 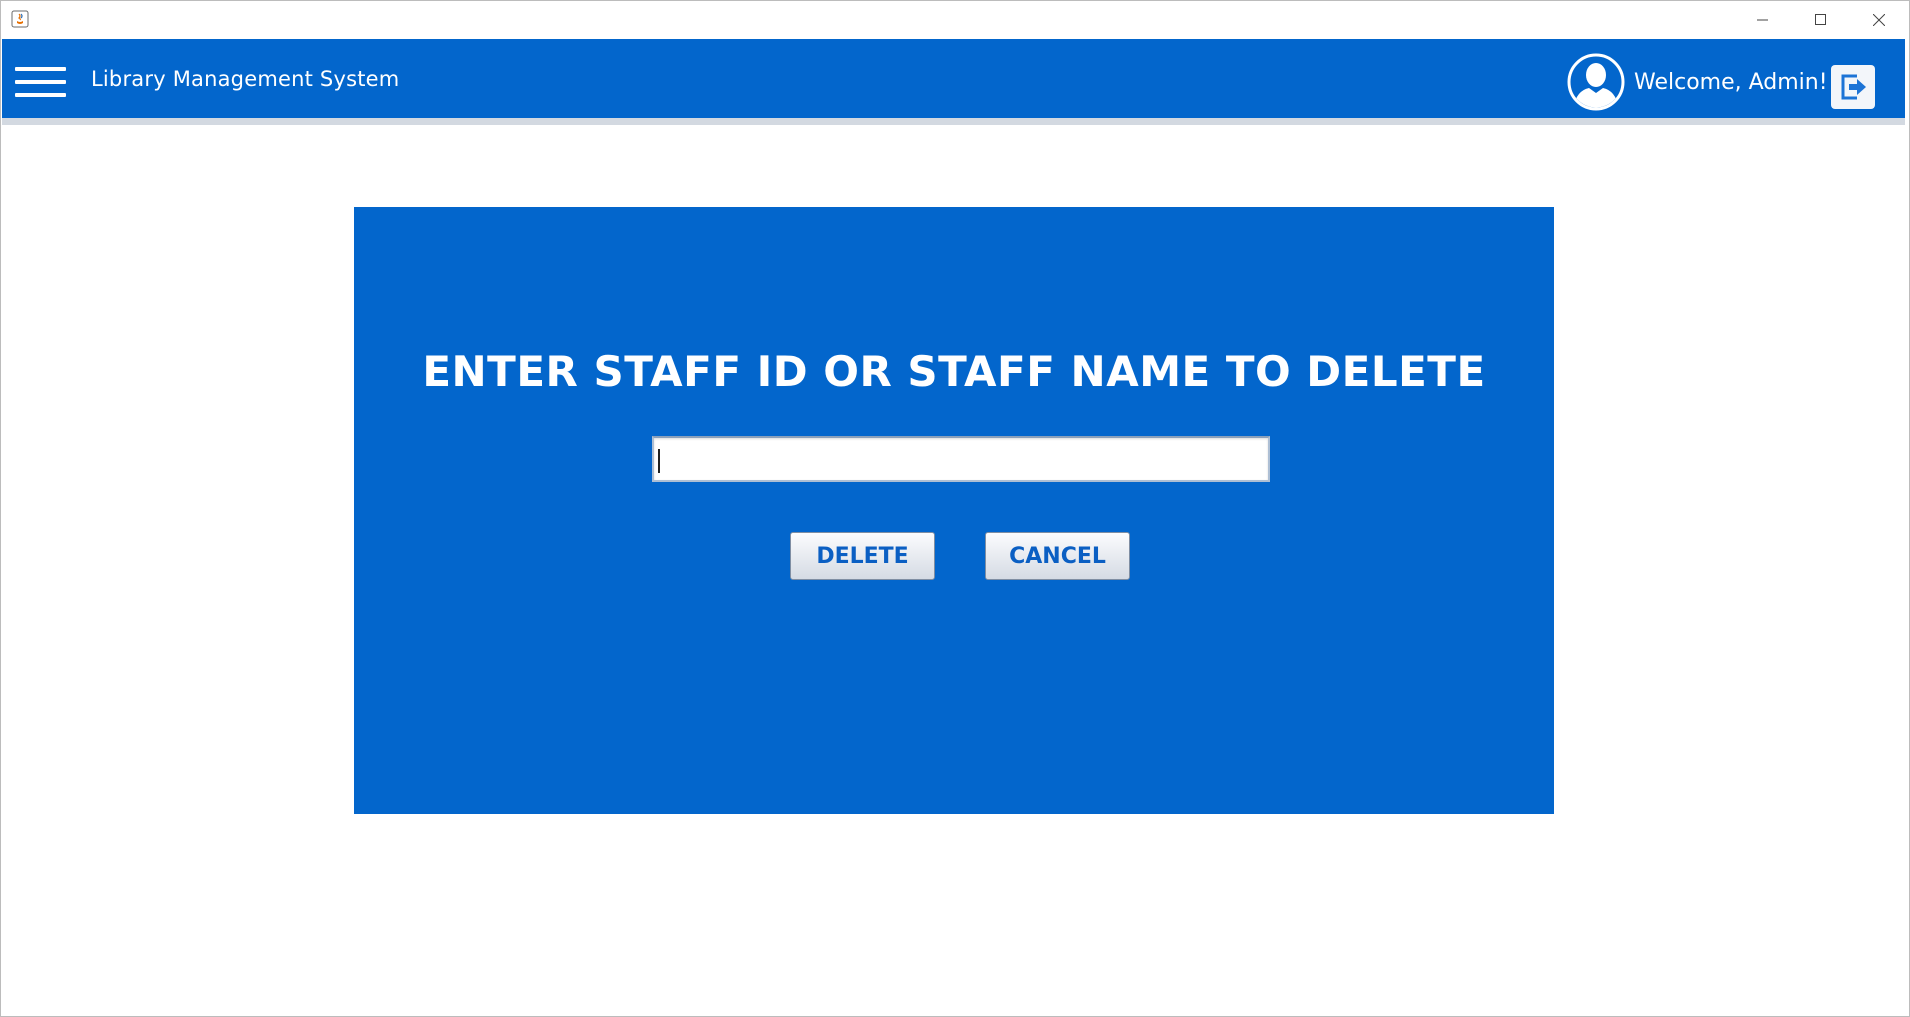 I want to click on maximize-icon, so click(x=1820, y=19).